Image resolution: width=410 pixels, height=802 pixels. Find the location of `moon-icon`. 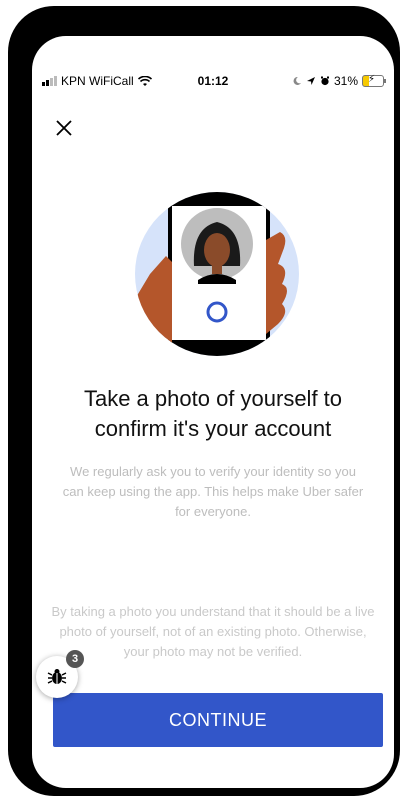

moon-icon is located at coordinates (297, 80).